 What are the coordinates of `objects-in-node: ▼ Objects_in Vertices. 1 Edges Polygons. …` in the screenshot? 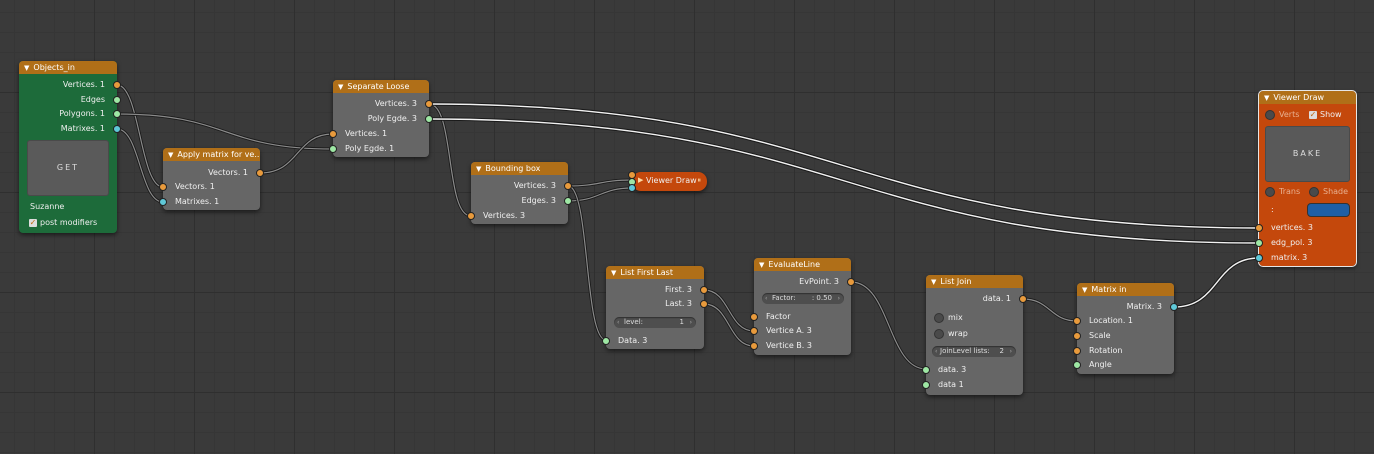 It's located at (70, 147).